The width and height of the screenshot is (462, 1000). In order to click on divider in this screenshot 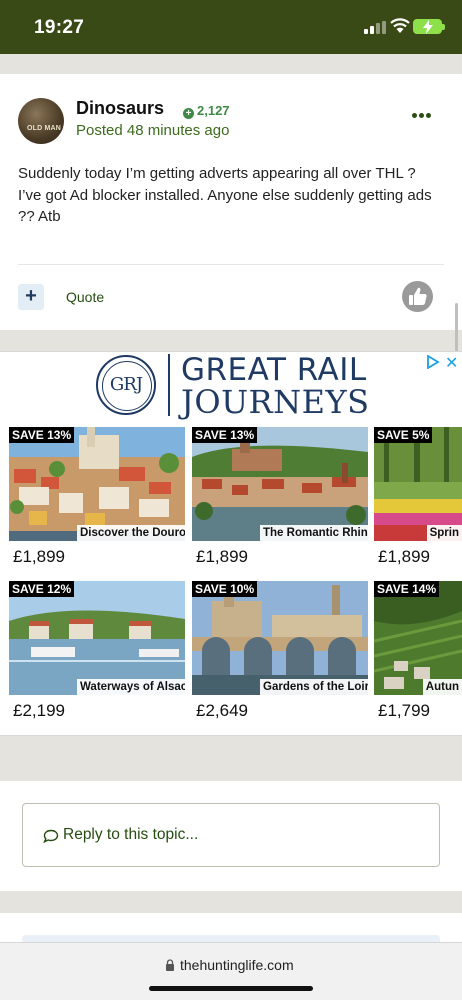, I will do `click(231, 264)`.